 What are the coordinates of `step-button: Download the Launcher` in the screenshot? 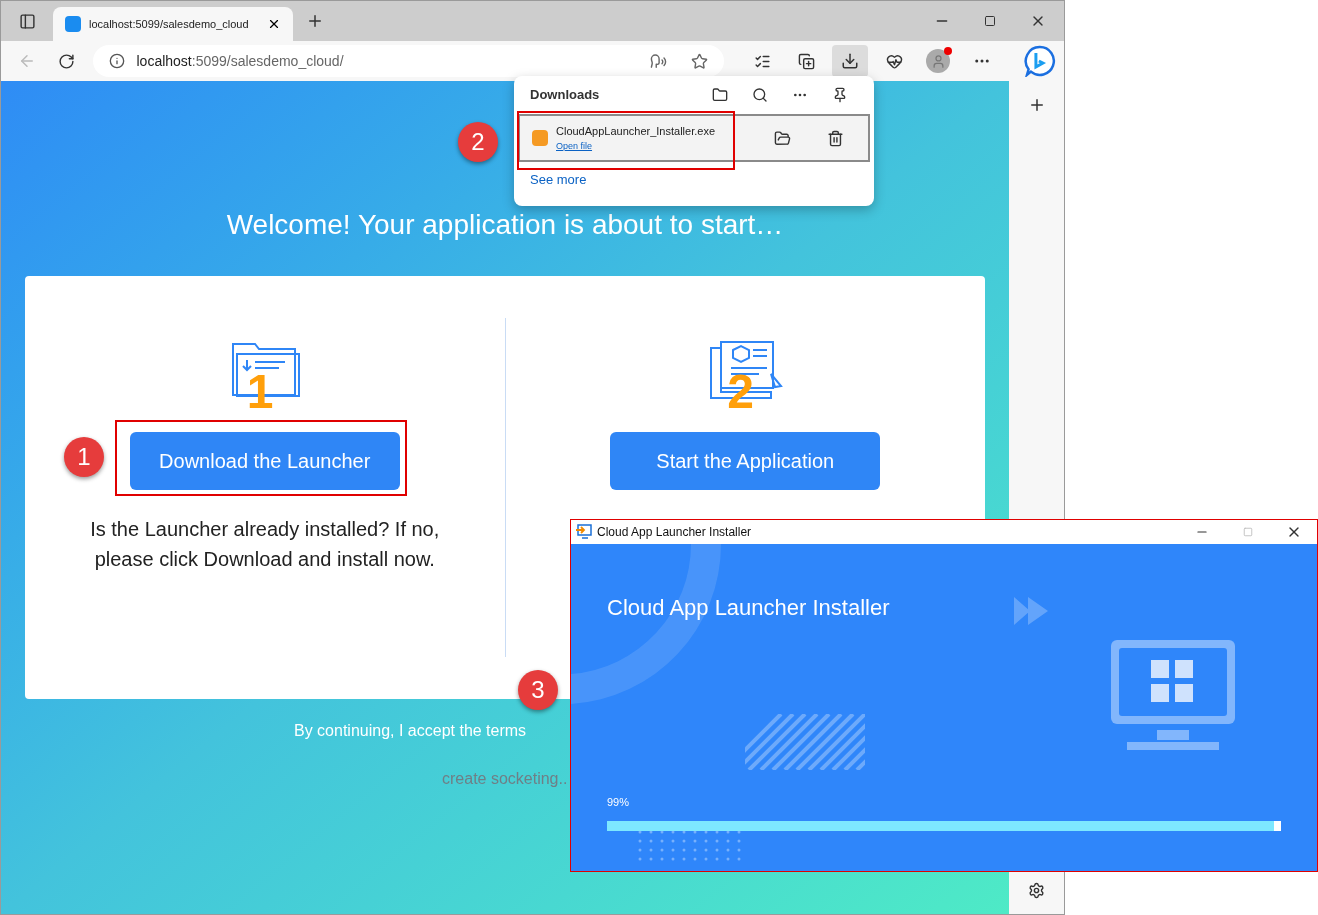 It's located at (264, 461).